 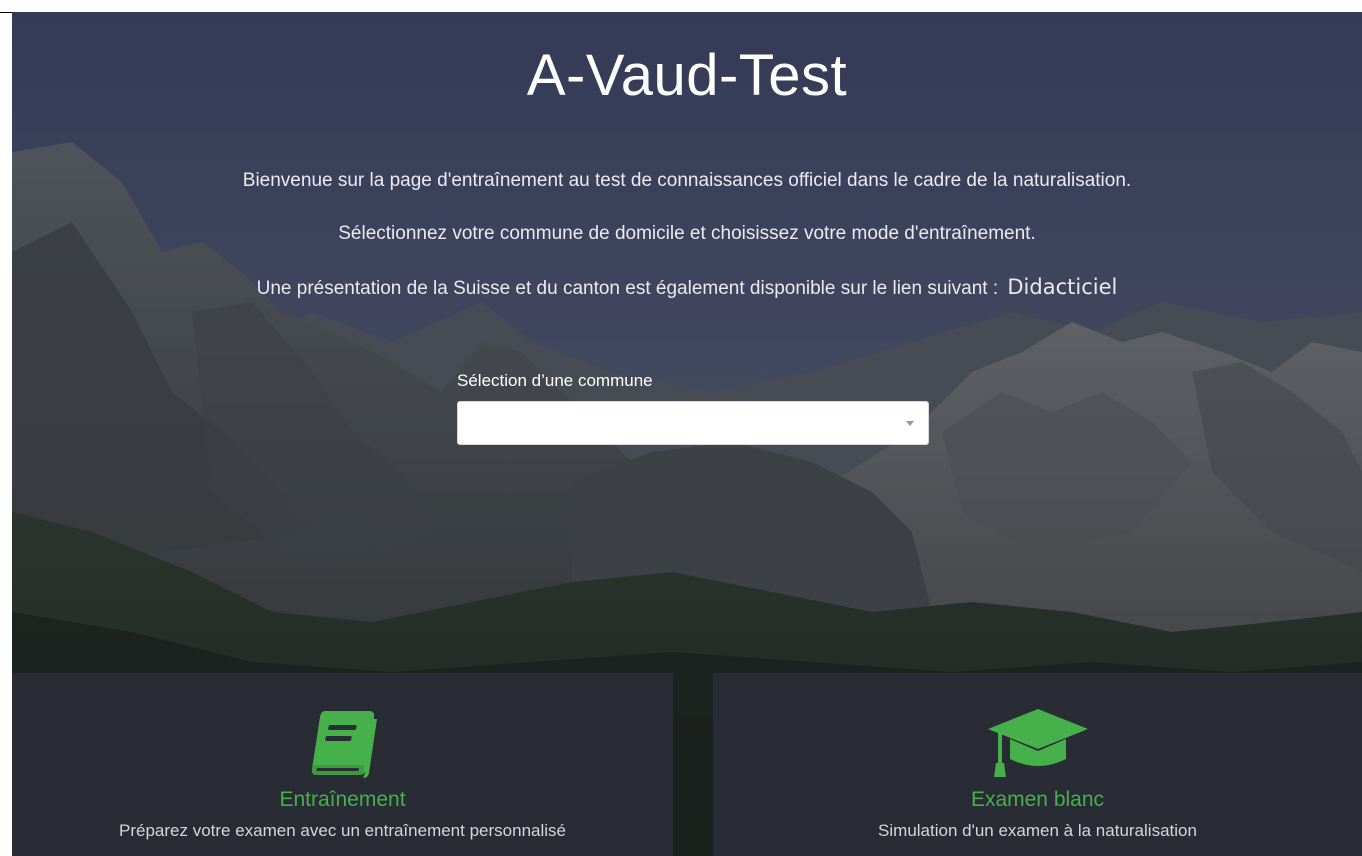 I want to click on mock-exam-mode-title: Examen blanc, so click(x=1037, y=799).